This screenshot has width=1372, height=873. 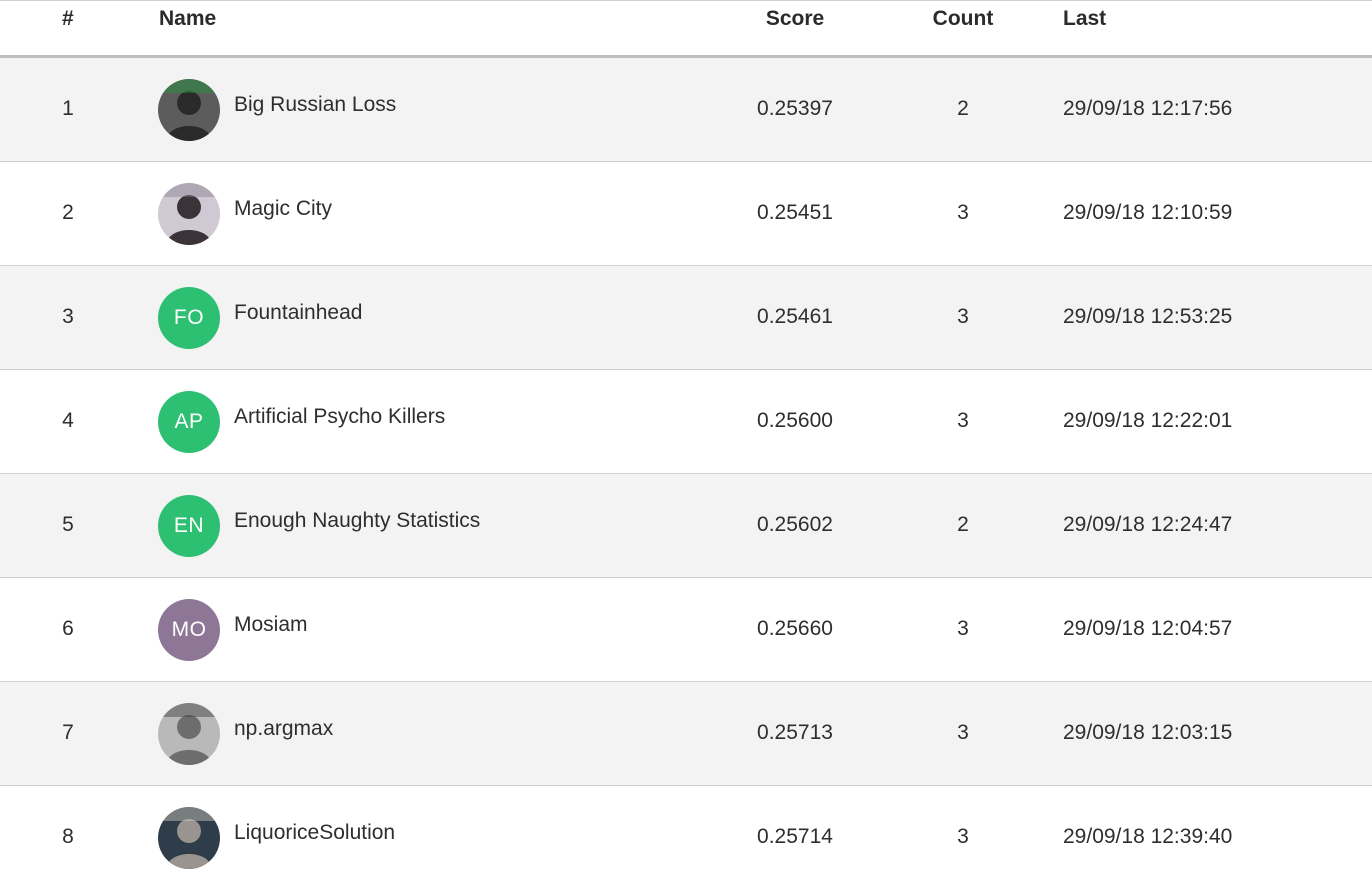 I want to click on avatar: MO, so click(x=189, y=630).